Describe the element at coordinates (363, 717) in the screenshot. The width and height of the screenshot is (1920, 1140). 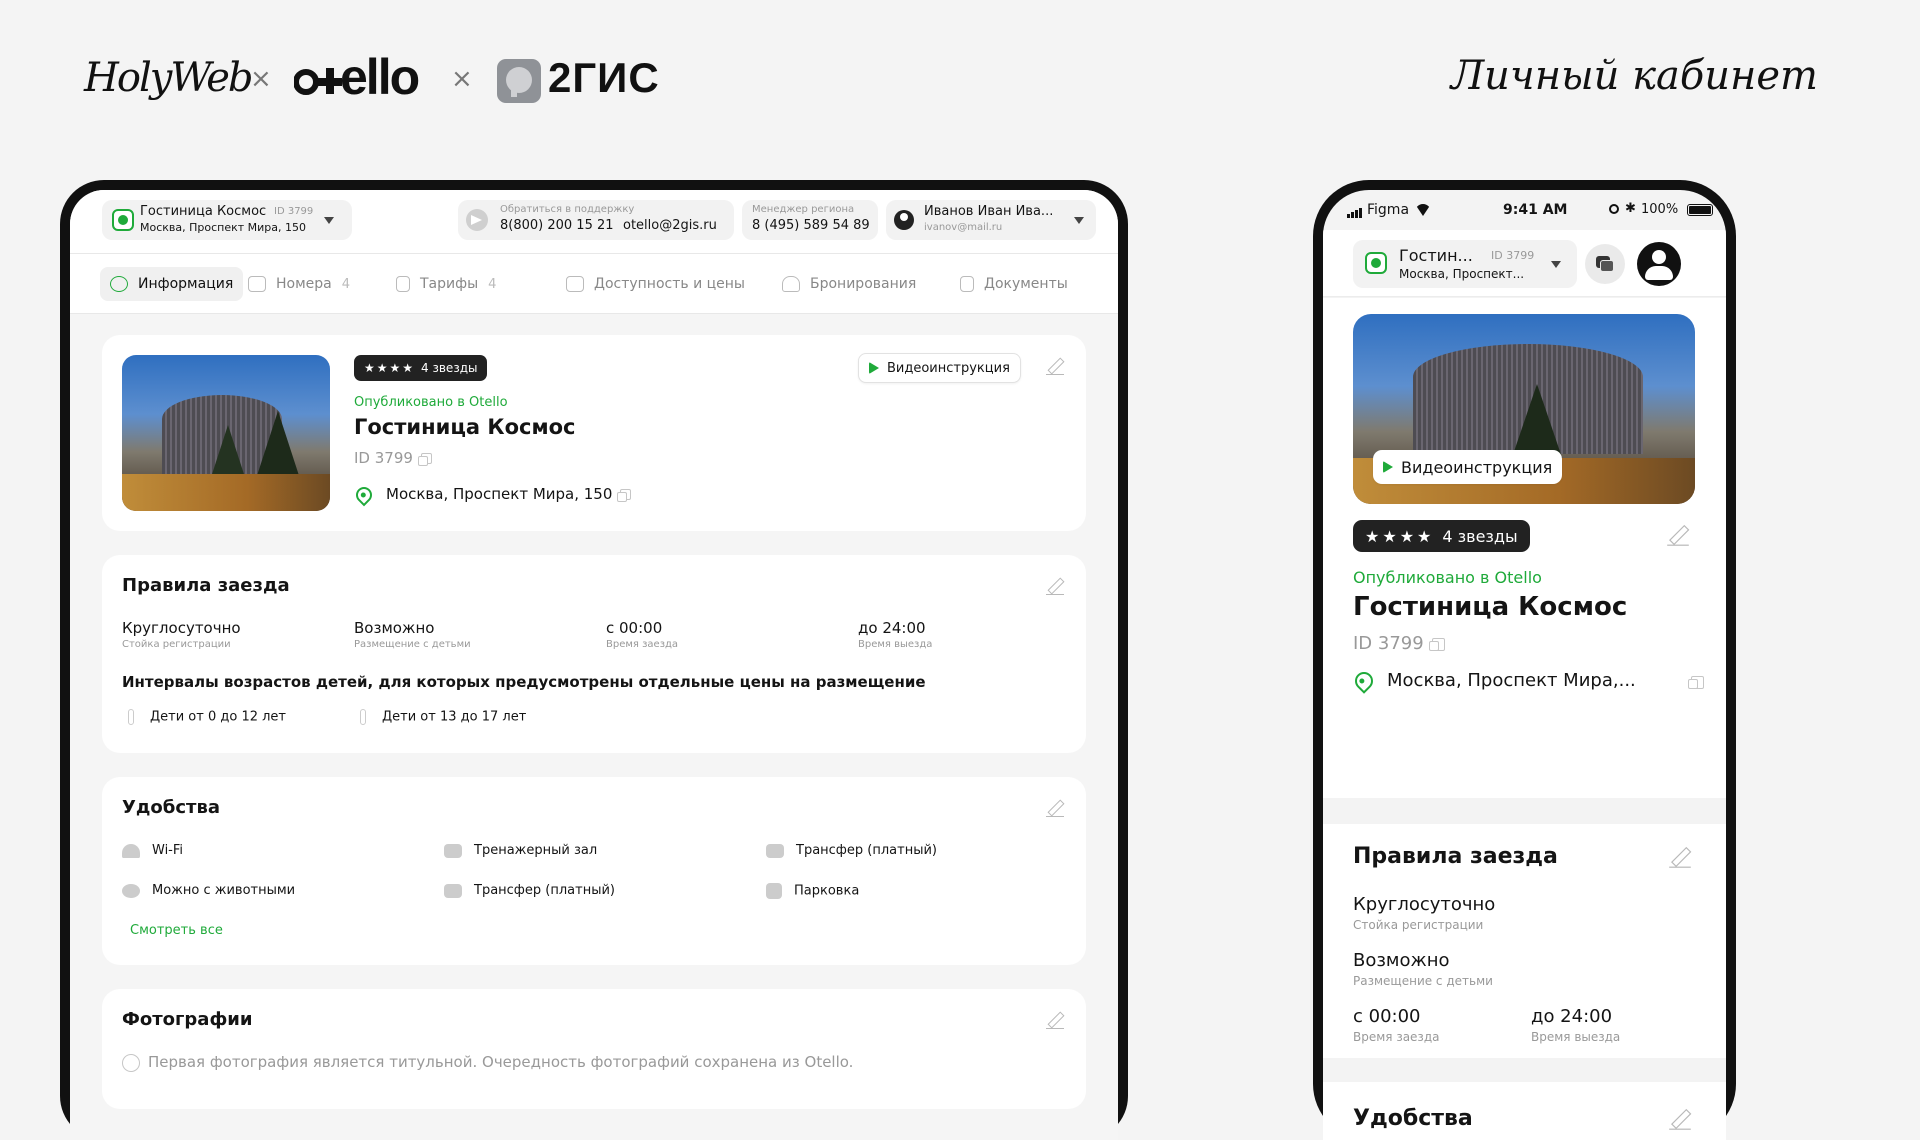
I see `child-icon` at that location.